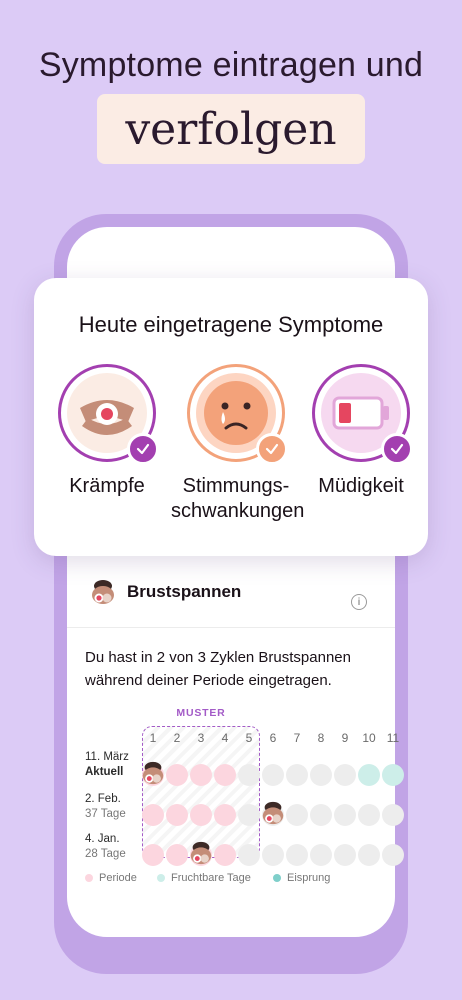 The image size is (462, 1000). What do you see at coordinates (103, 799) in the screenshot?
I see `row-date: 2. Feb.` at bounding box center [103, 799].